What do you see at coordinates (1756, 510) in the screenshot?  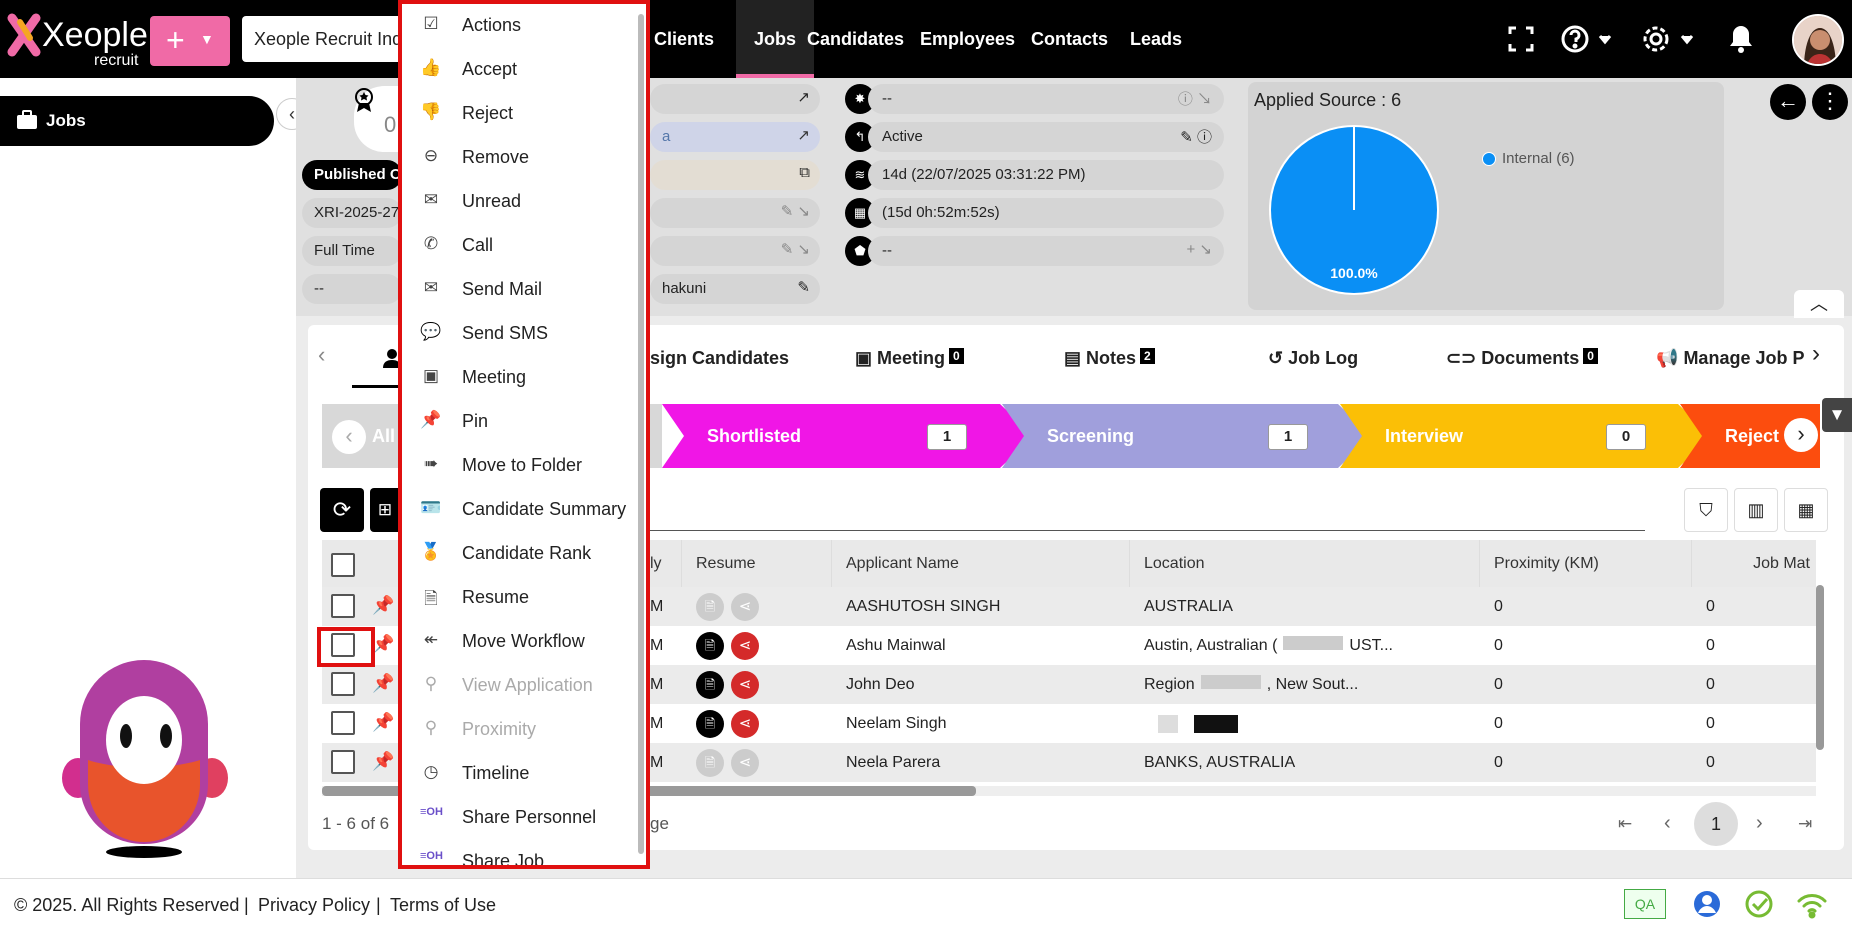 I see `columns-button: ▥` at bounding box center [1756, 510].